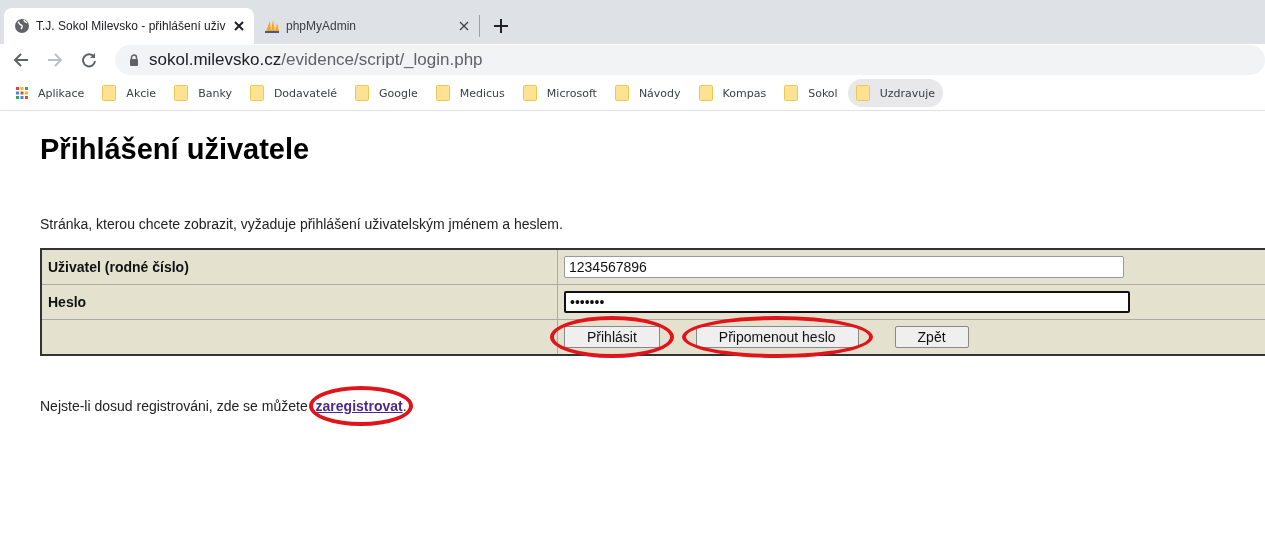 The height and width of the screenshot is (538, 1265). What do you see at coordinates (559, 93) in the screenshot?
I see `bookmark: Microsoft` at bounding box center [559, 93].